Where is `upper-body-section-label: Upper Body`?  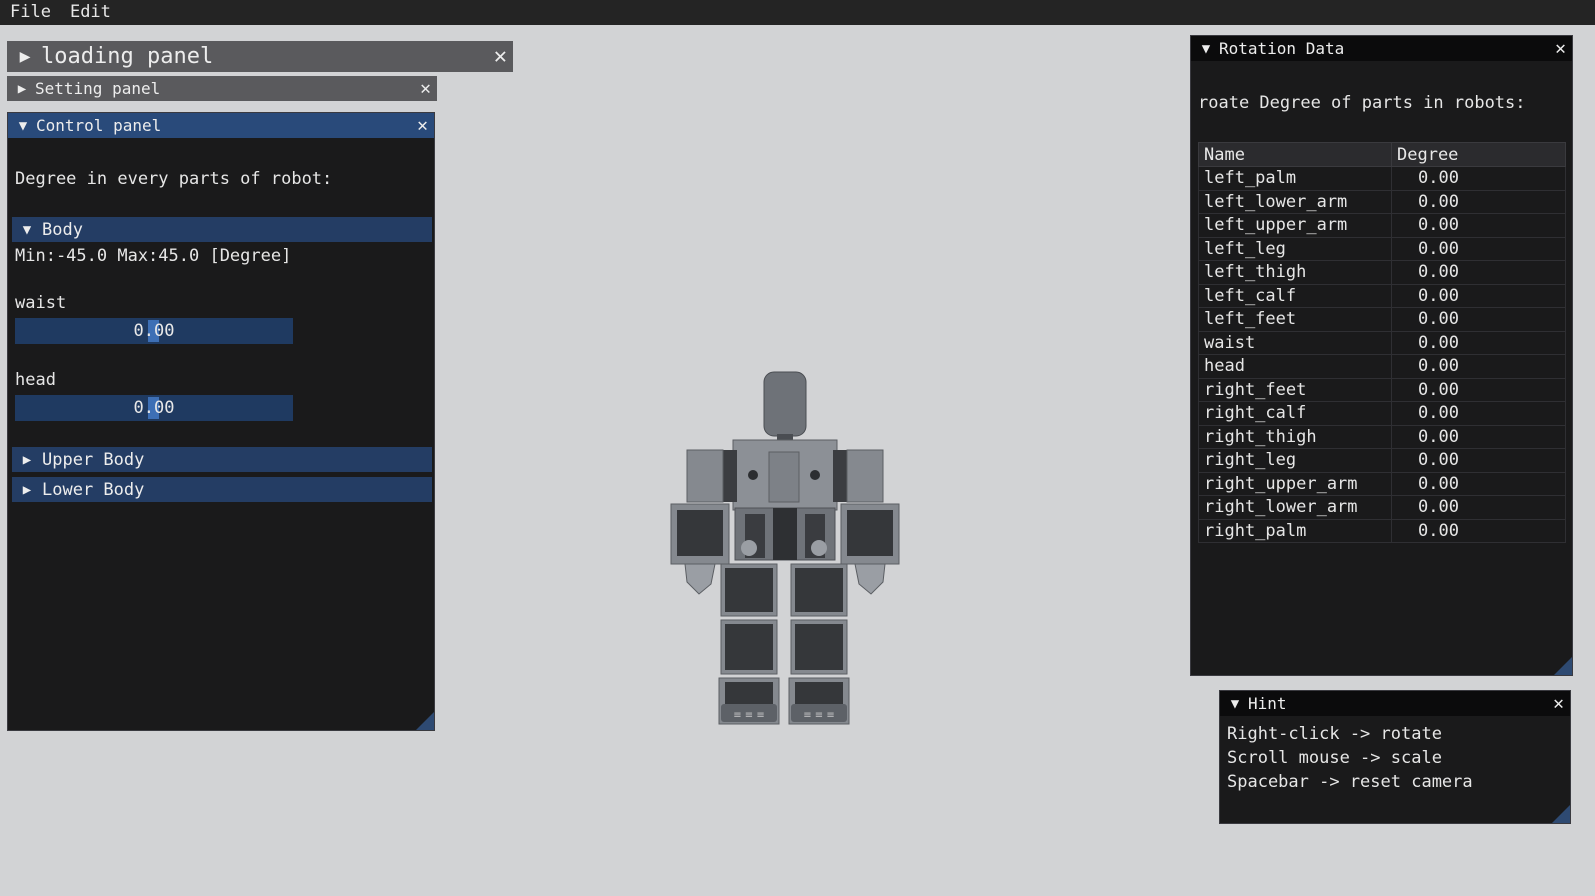
upper-body-section-label: Upper Body is located at coordinates (93, 459).